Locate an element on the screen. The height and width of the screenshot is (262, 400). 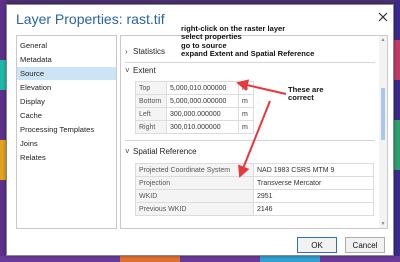
arrow-to-extent is located at coordinates (261, 87).